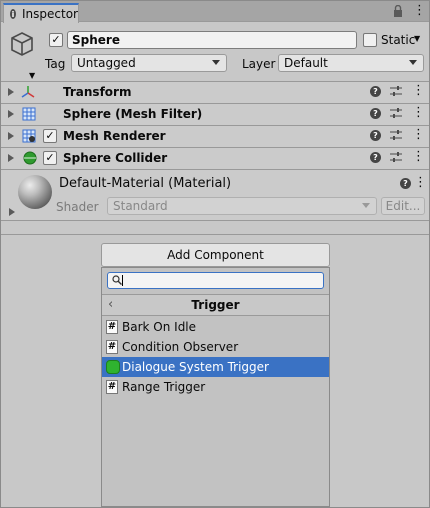 The height and width of the screenshot is (508, 430). I want to click on list-item-selected: Dialogue System Trigger, so click(215, 367).